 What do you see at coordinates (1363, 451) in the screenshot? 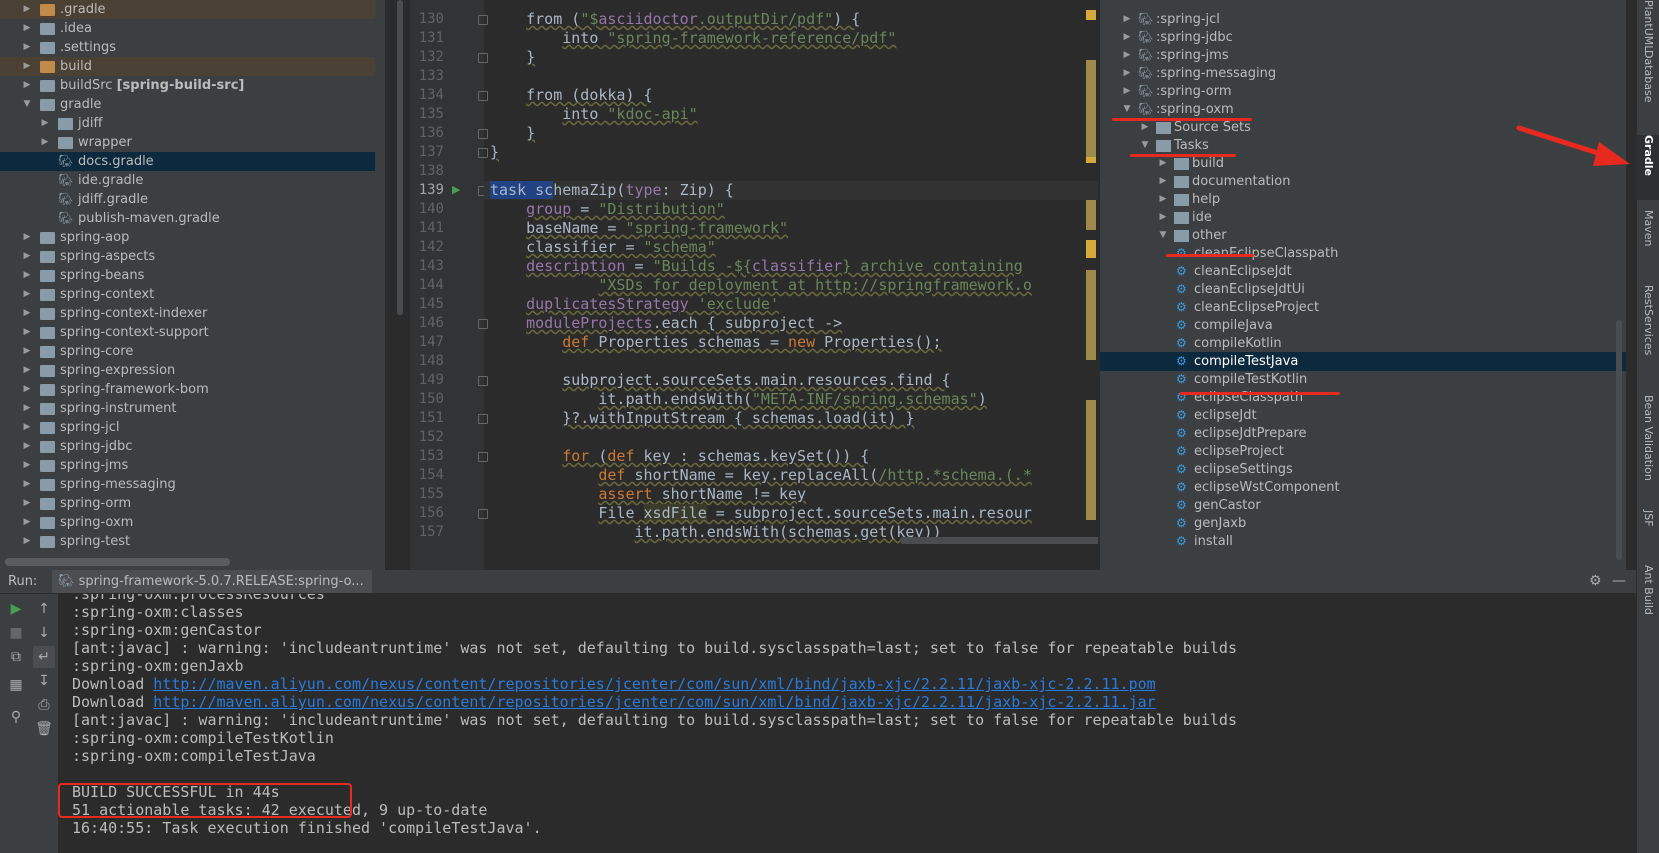
I see `gradle-tree-item: ⚙ eclipseProject` at bounding box center [1363, 451].